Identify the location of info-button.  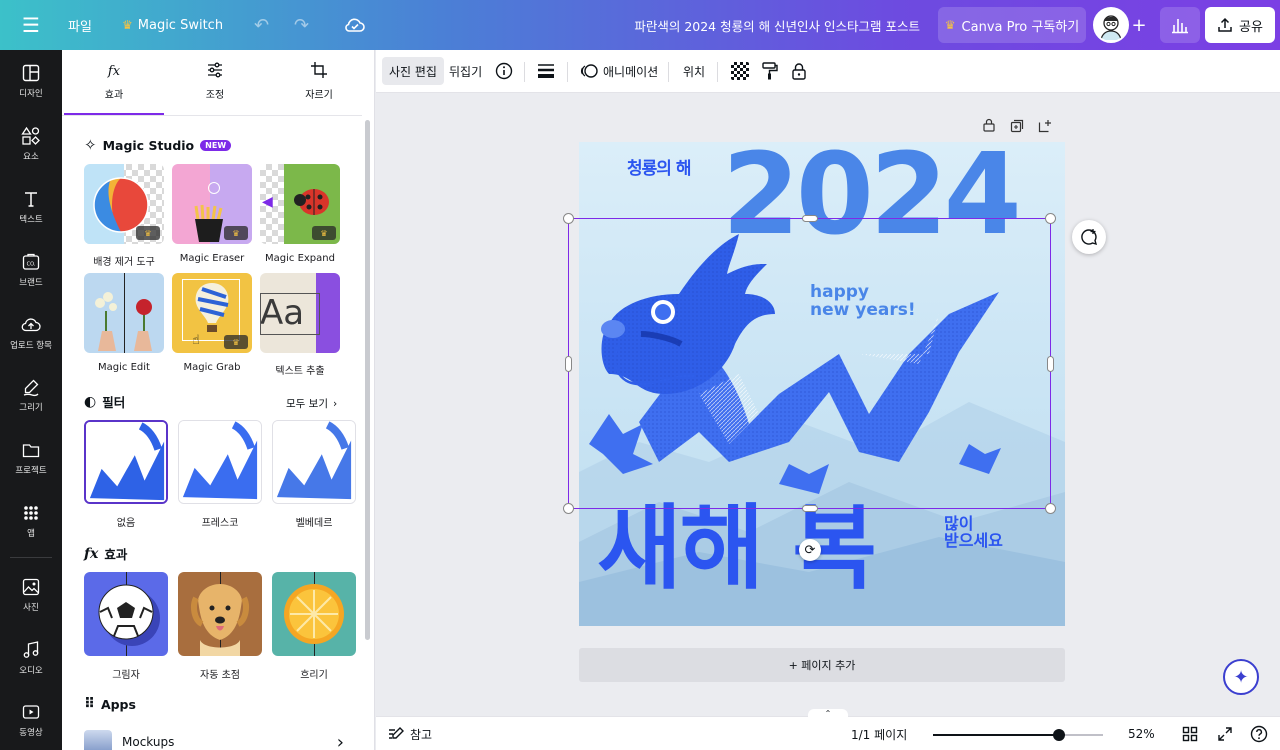
(504, 71).